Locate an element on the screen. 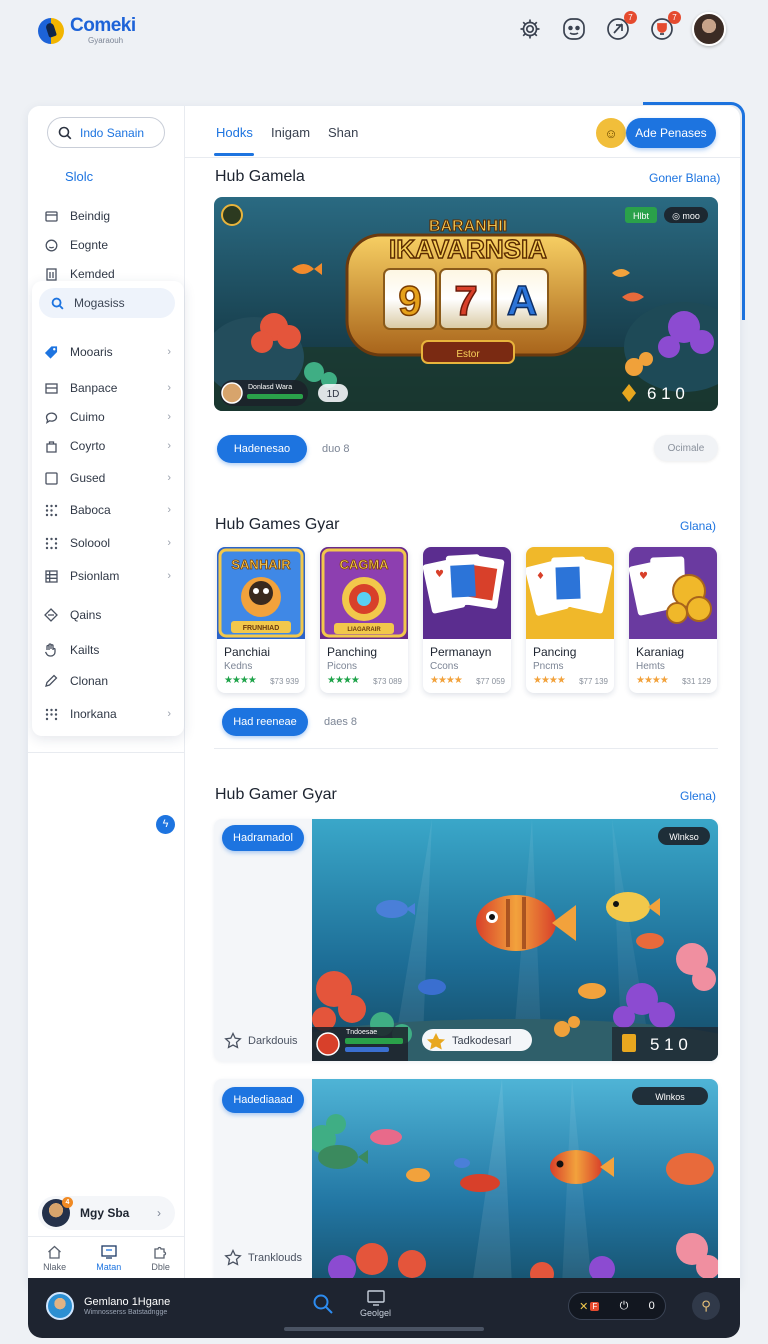 This screenshot has width=768, height=1344. home-icon is located at coordinates (55, 1252).